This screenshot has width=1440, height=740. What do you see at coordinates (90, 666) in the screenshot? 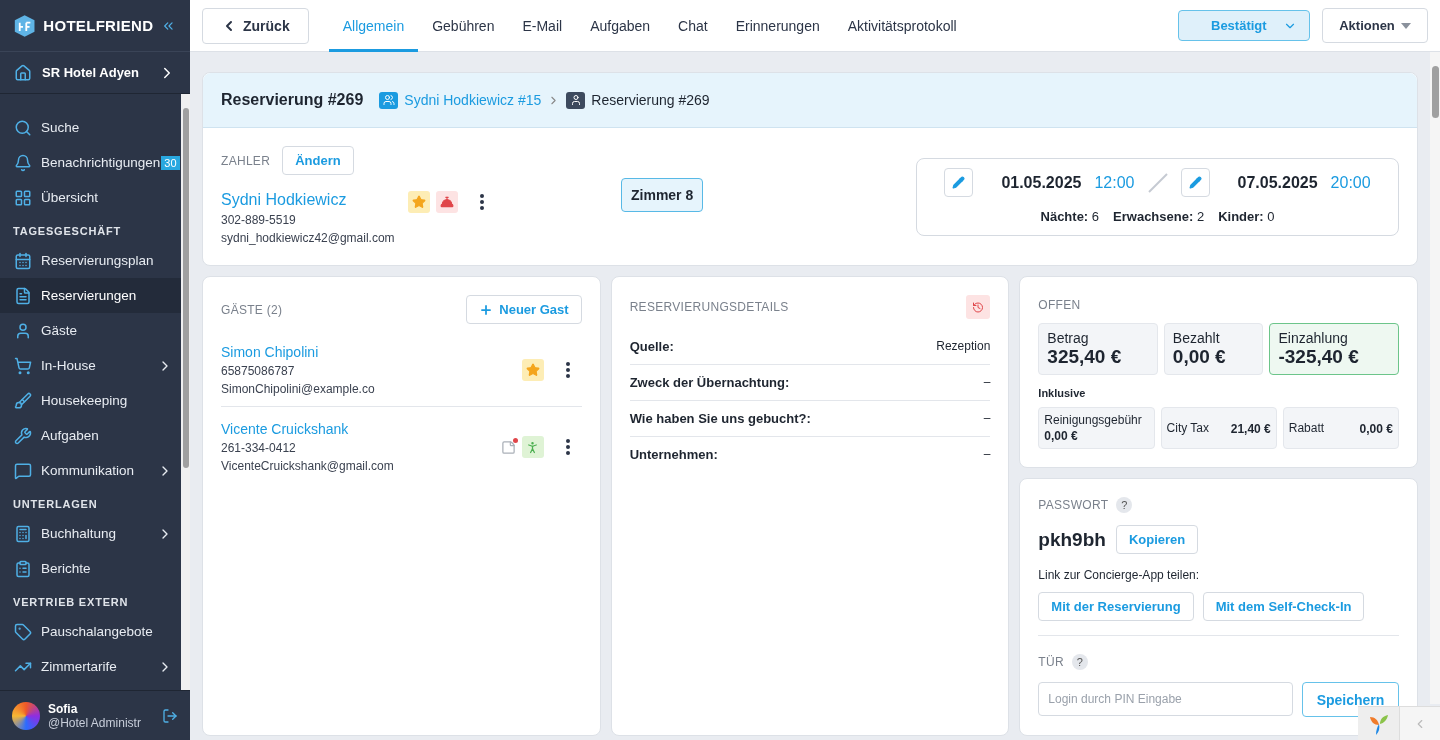
I see `sidebar-item: Zimmertarife` at bounding box center [90, 666].